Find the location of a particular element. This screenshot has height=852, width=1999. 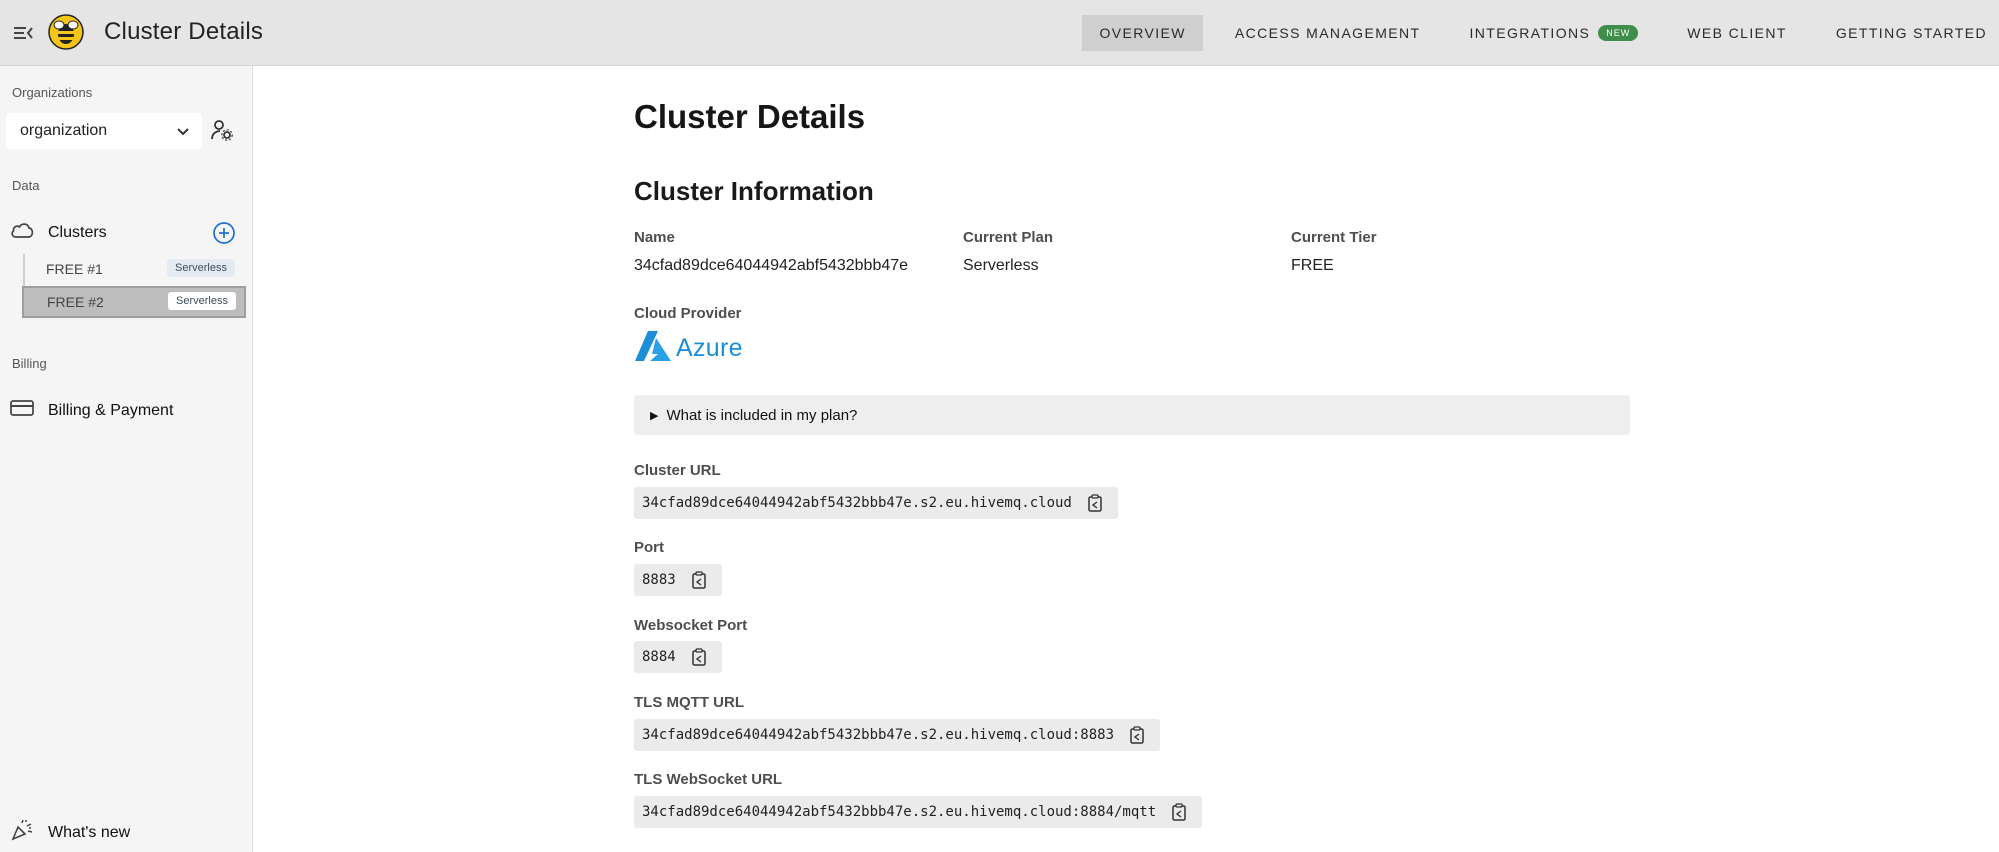

cloud-icon is located at coordinates (22, 232).